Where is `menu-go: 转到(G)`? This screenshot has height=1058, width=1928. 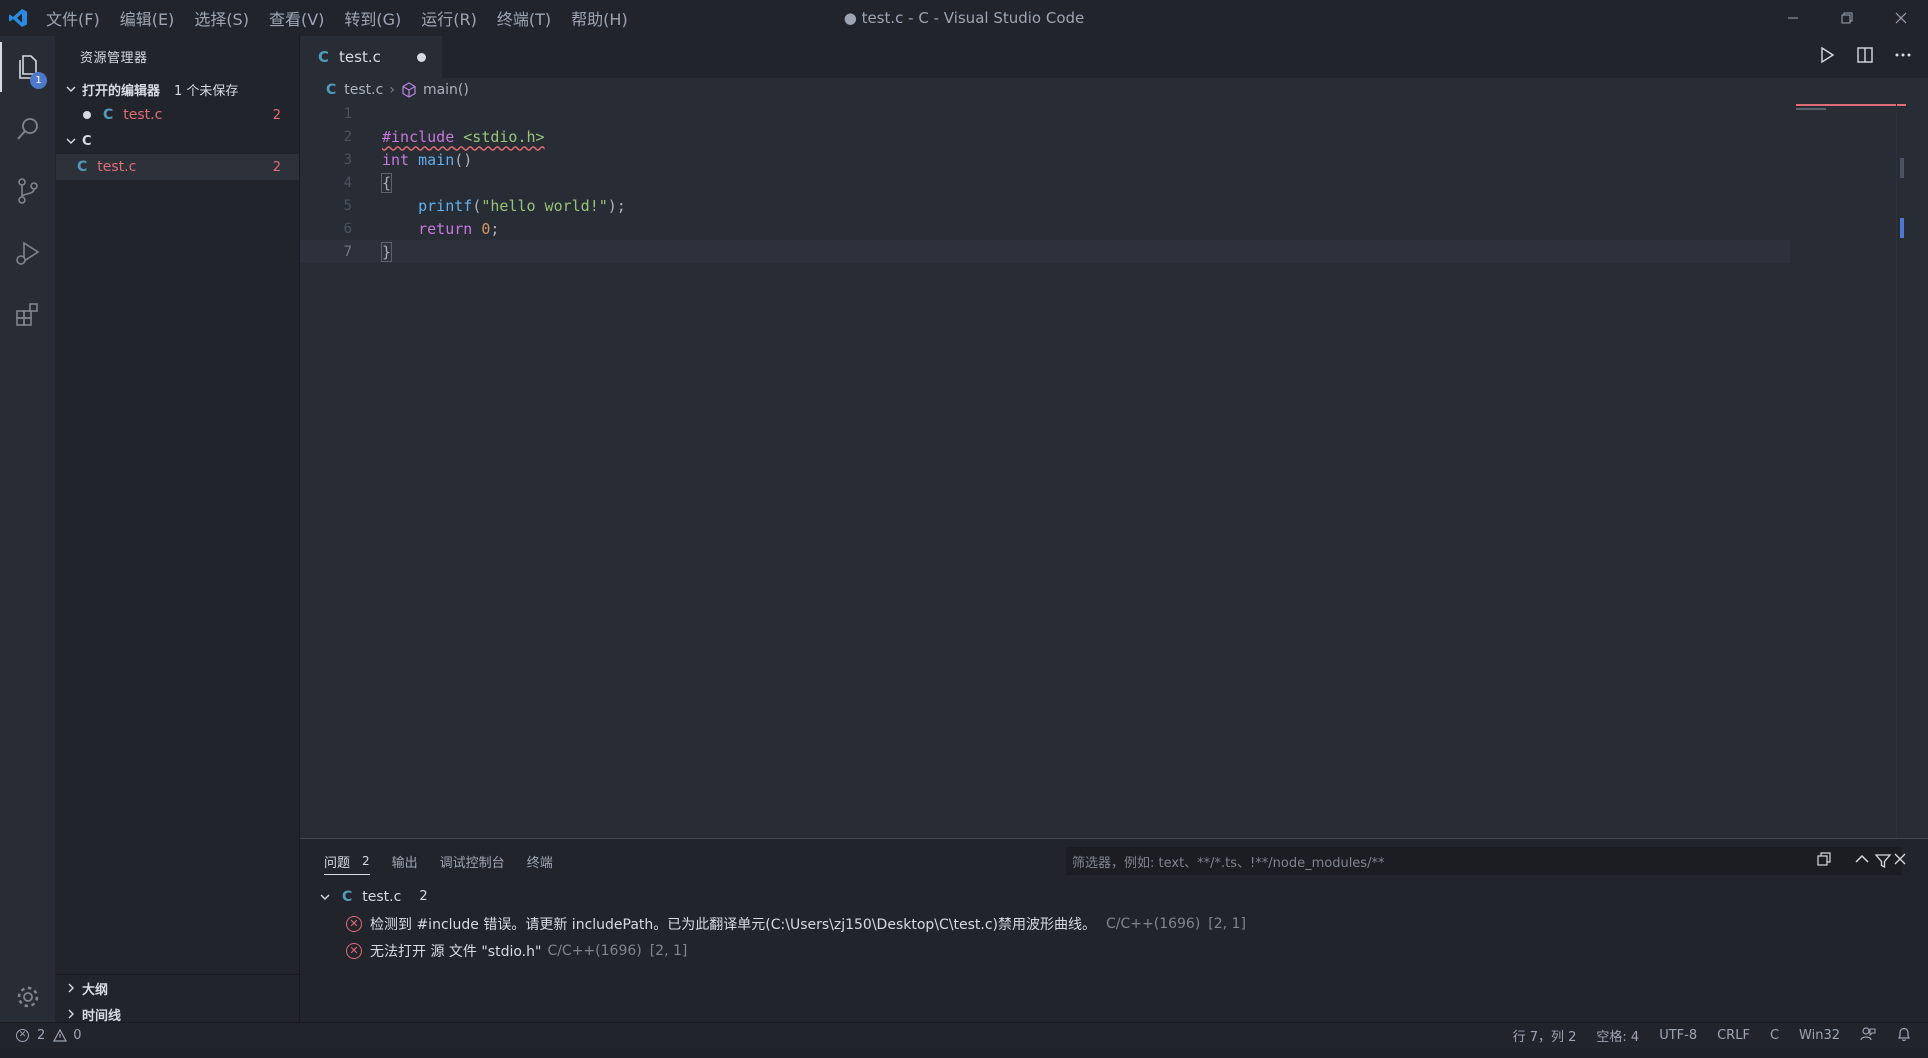
menu-go: 转到(G) is located at coordinates (372, 18).